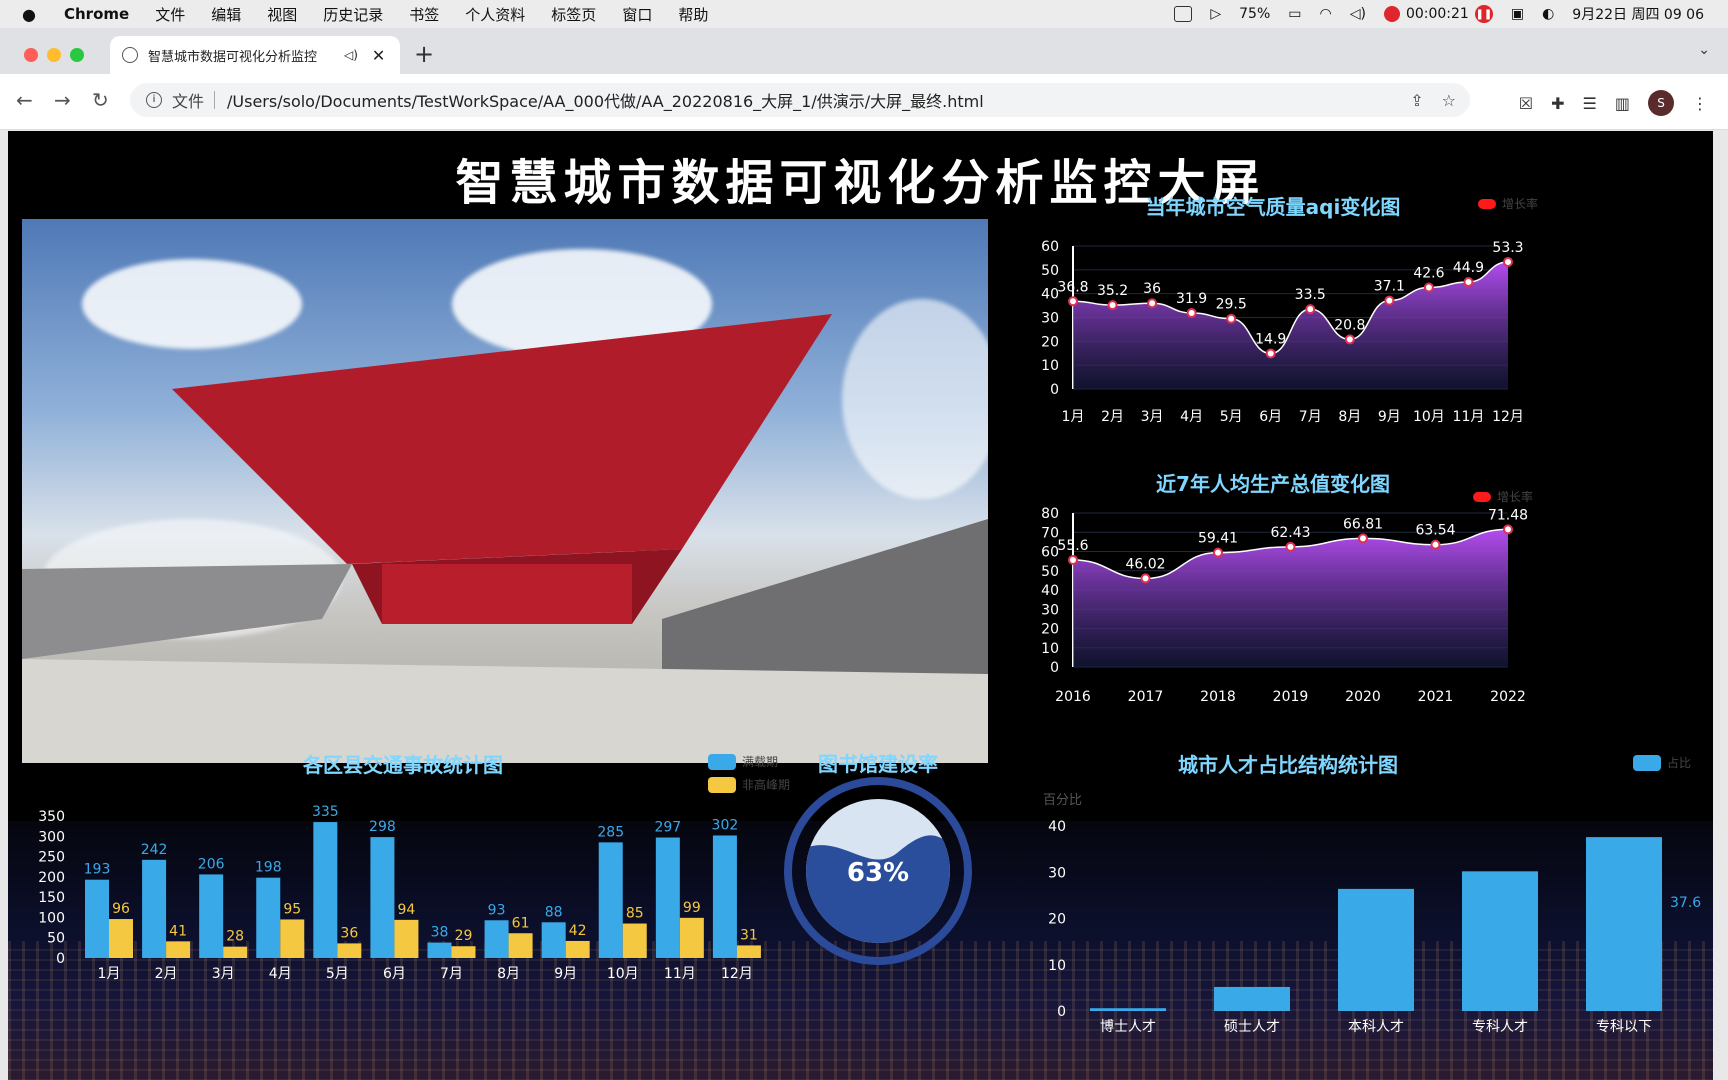 The image size is (1728, 1080). What do you see at coordinates (1294, 14) in the screenshot?
I see `battery-icon: ▭` at bounding box center [1294, 14].